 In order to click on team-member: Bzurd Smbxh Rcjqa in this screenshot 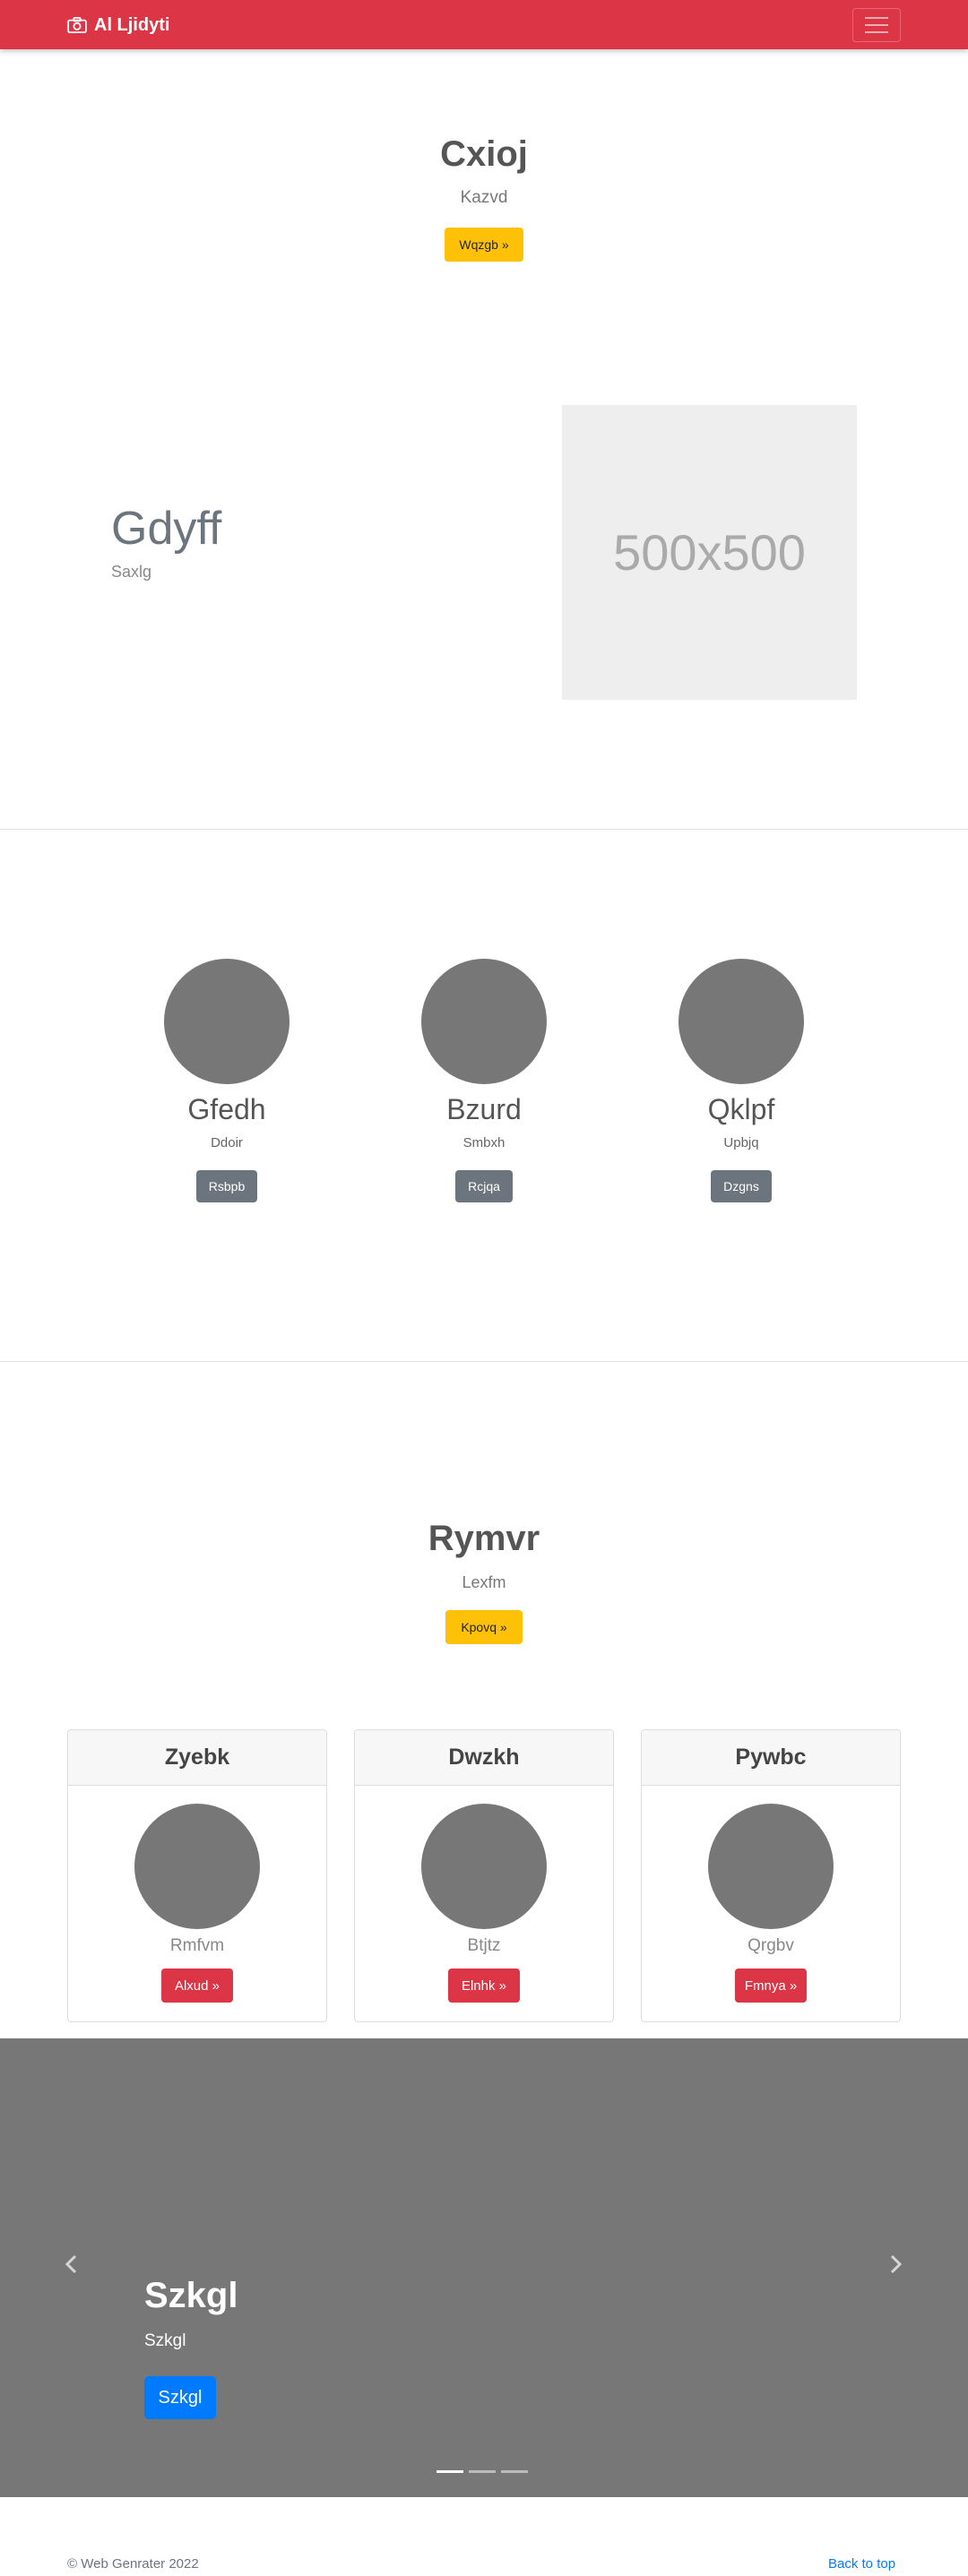, I will do `click(484, 1080)`.